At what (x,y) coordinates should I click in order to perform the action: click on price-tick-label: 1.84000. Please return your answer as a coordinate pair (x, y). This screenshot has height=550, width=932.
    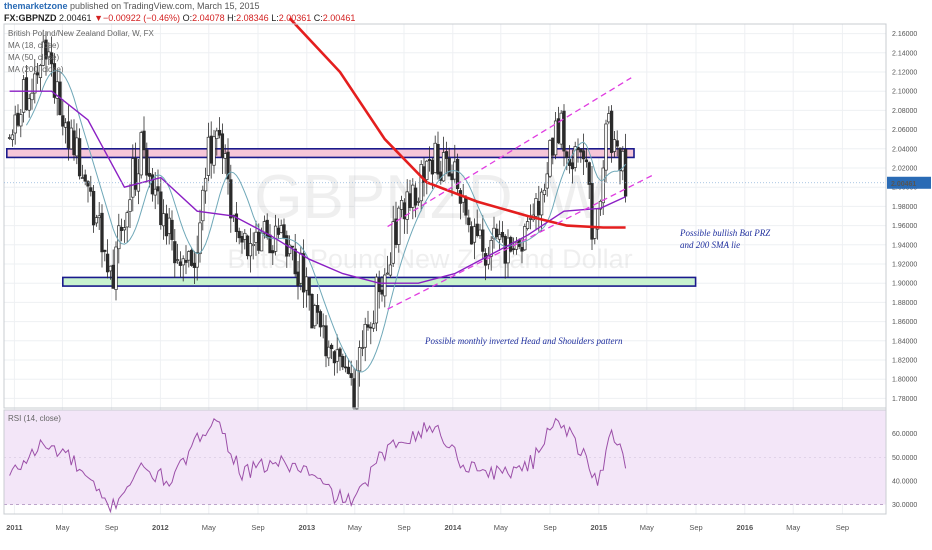
    Looking at the image, I should click on (904, 341).